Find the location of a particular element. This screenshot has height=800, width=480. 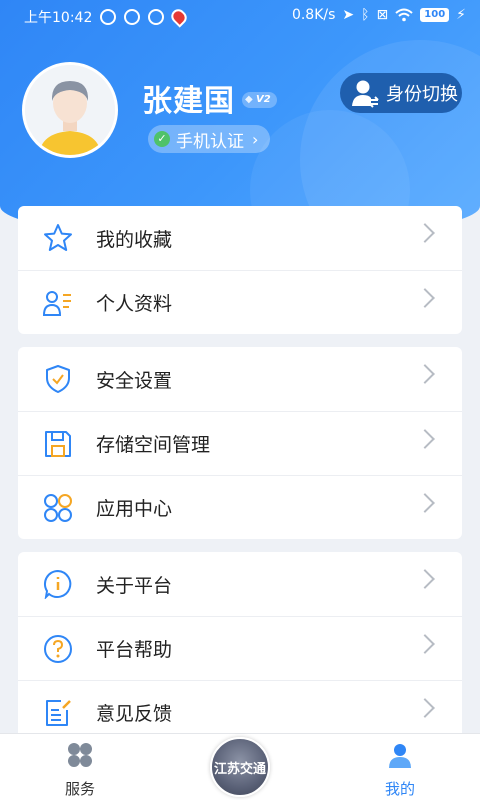

map-pin-icon is located at coordinates (179, 17).